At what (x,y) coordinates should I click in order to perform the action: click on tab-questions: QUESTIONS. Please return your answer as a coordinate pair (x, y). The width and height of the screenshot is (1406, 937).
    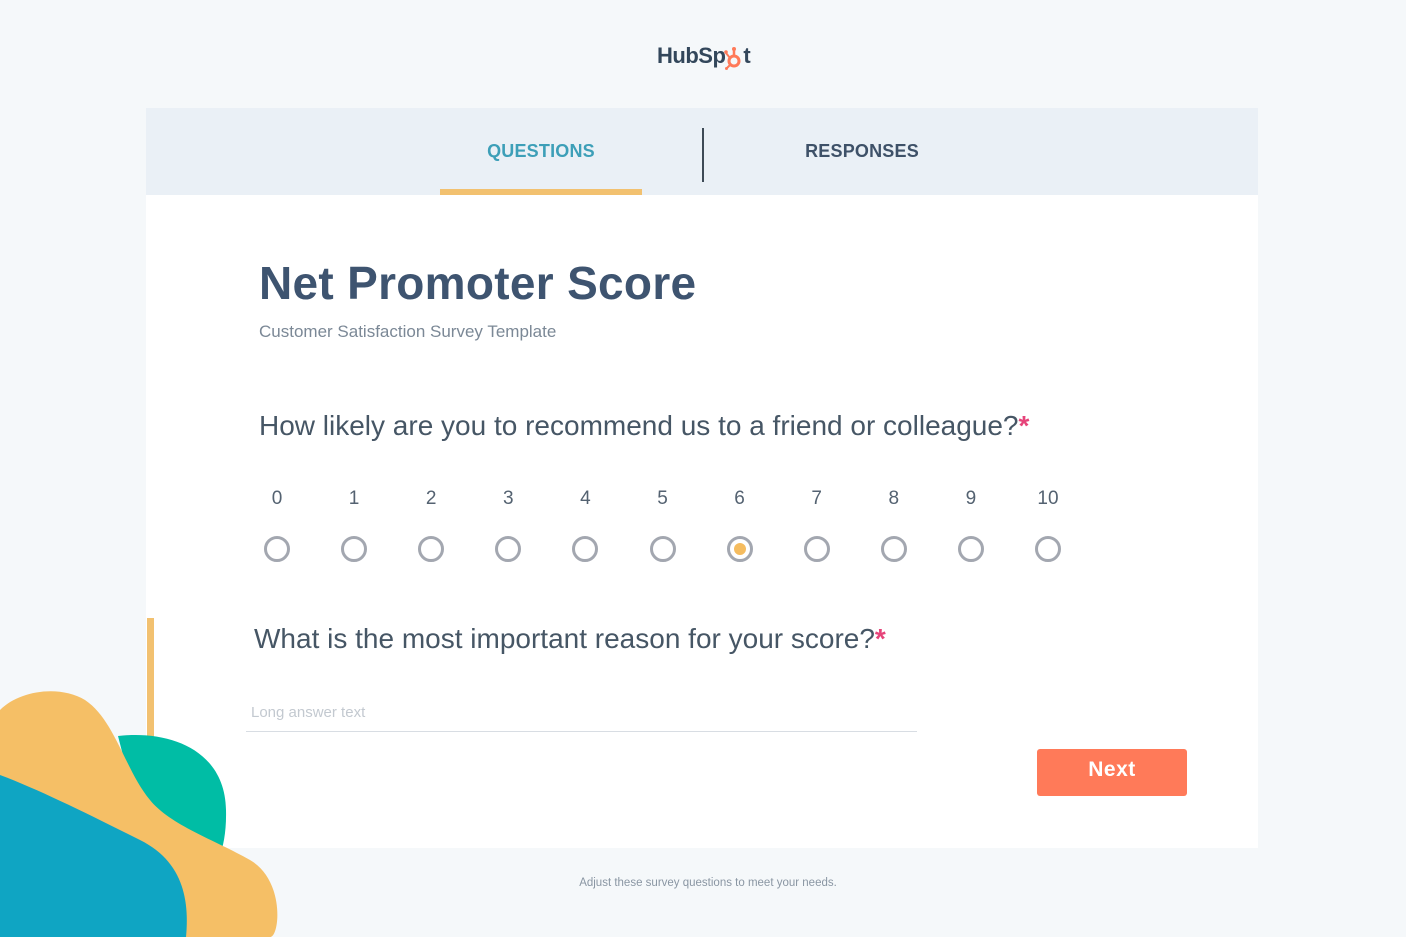
    Looking at the image, I should click on (541, 151).